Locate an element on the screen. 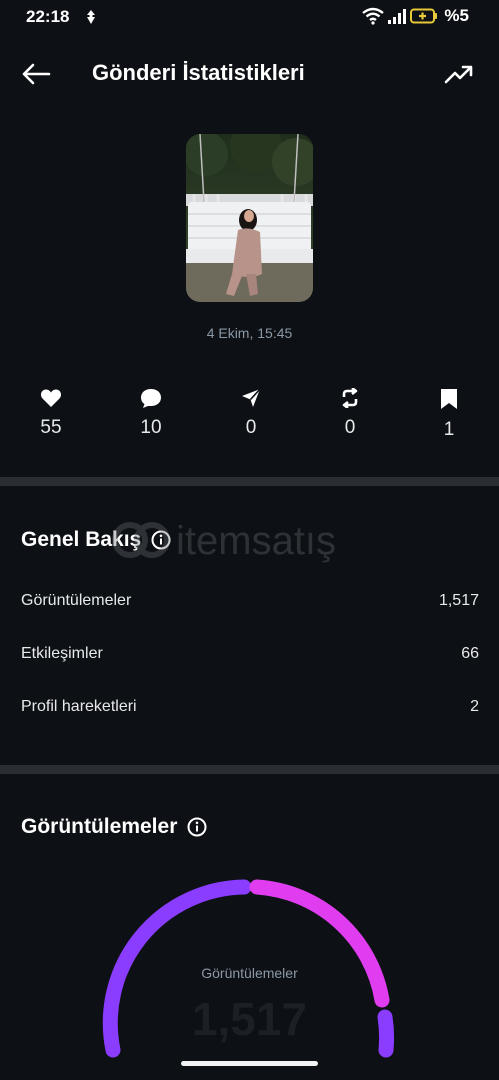 This screenshot has height=1080, width=499. repost-icon is located at coordinates (350, 398).